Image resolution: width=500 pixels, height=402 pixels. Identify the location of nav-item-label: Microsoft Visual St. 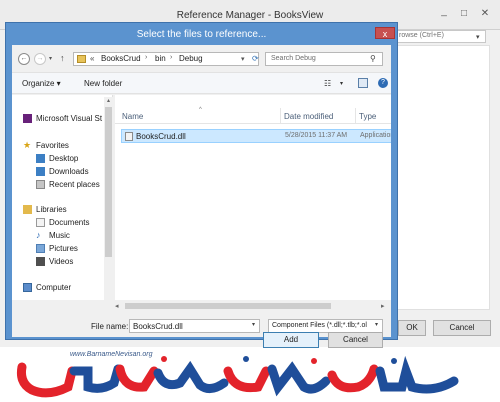
(69, 118).